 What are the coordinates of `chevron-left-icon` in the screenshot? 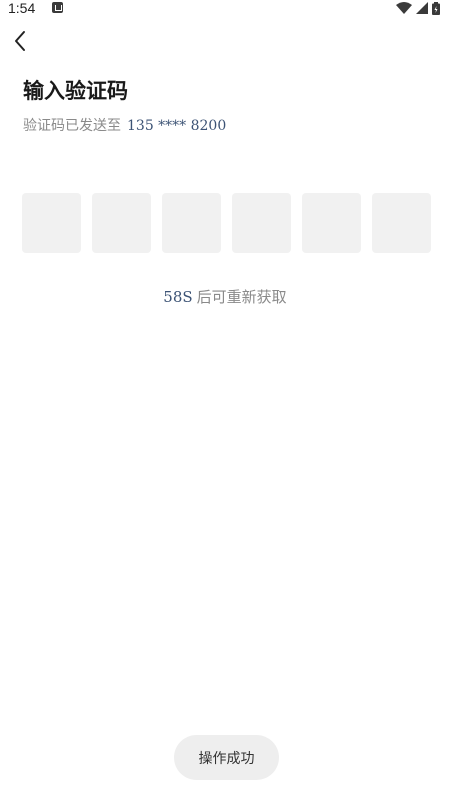 It's located at (20, 41).